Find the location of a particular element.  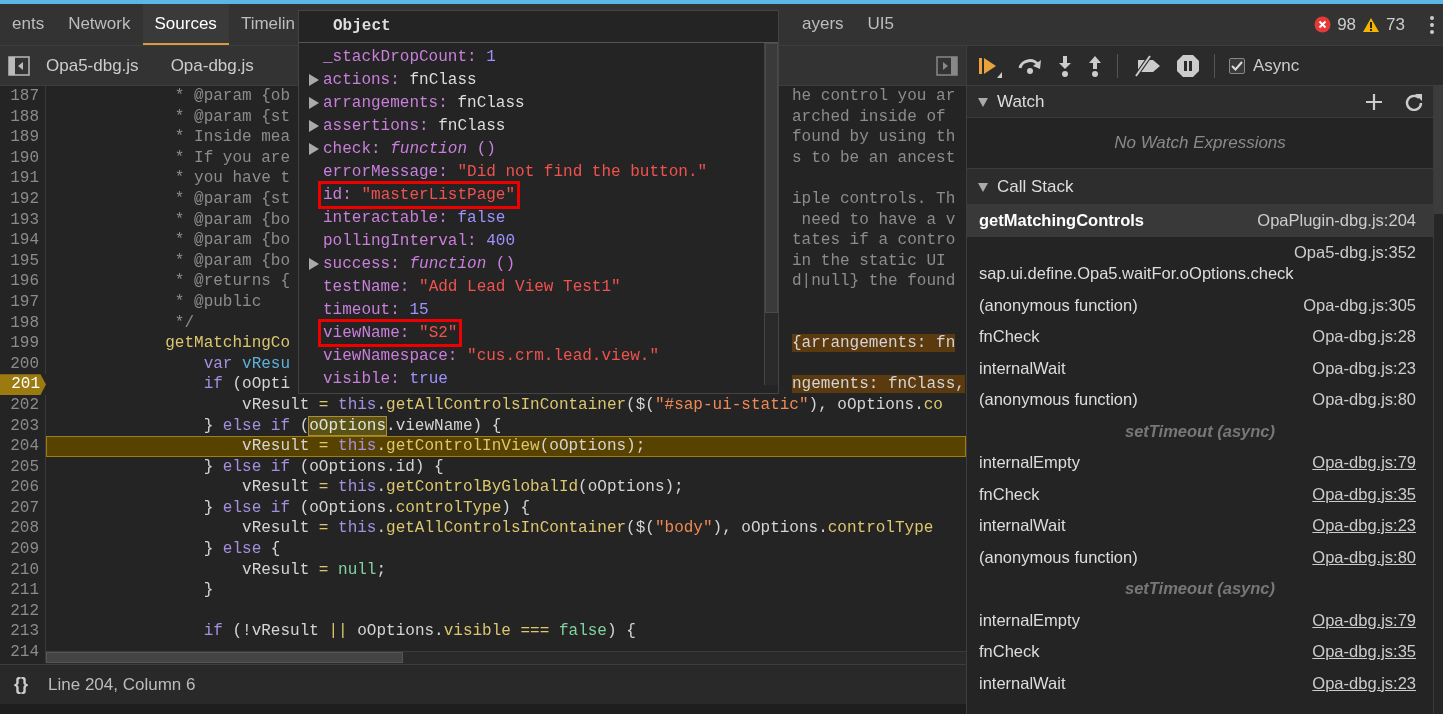

object-property: viewName: "S2" is located at coordinates (390, 332).